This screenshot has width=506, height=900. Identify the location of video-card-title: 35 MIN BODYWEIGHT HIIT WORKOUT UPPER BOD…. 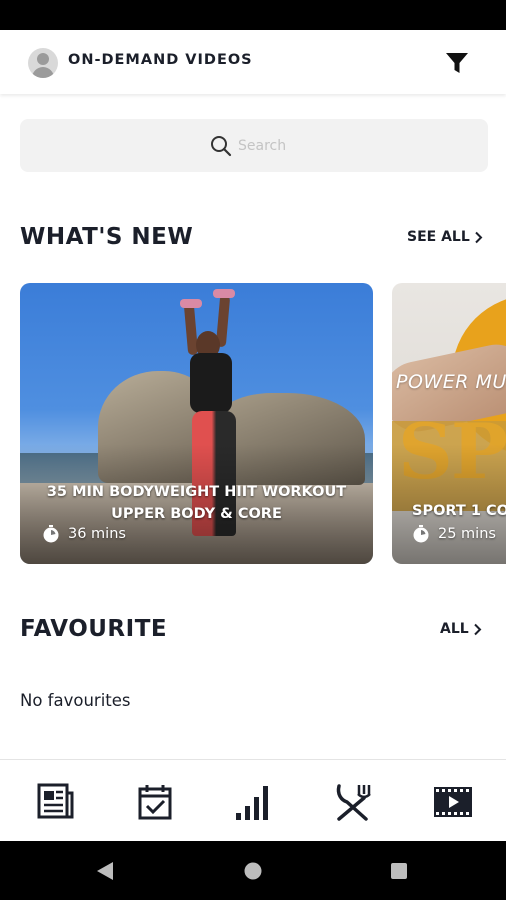
(196, 503).